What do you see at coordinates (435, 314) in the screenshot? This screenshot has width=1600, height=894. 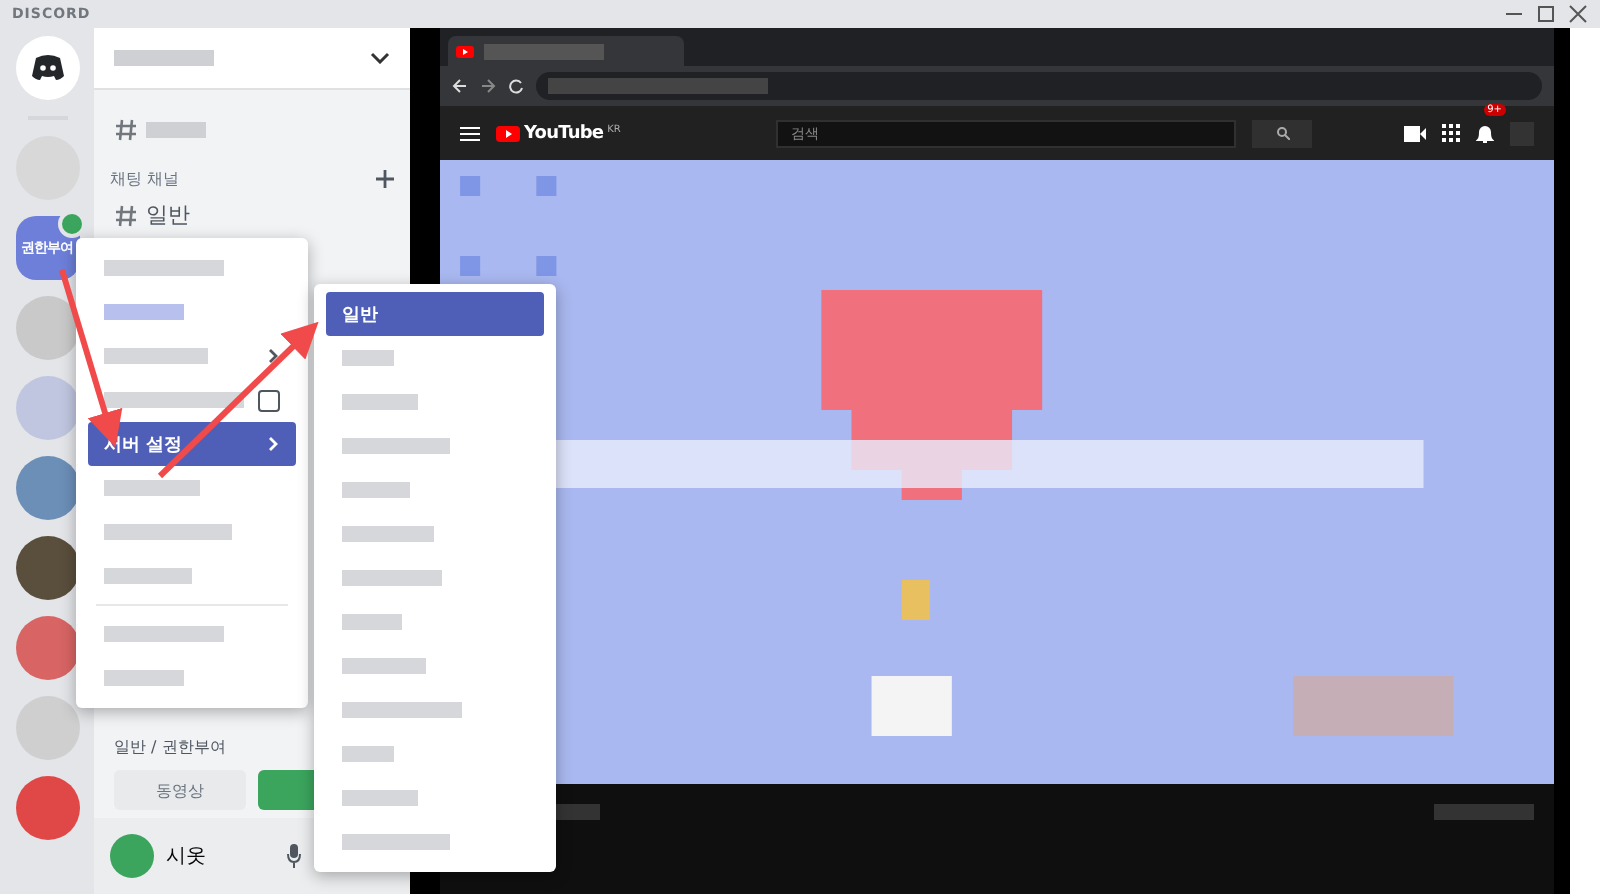 I see `menu-item: 일반` at bounding box center [435, 314].